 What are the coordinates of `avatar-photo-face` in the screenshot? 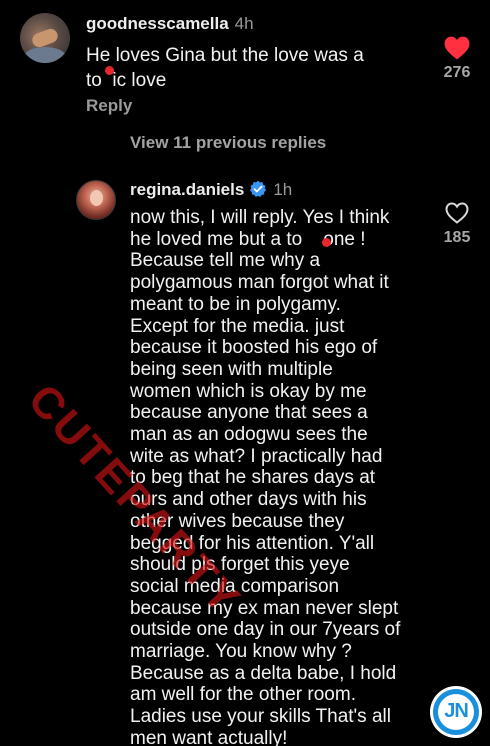 It's located at (96, 198).